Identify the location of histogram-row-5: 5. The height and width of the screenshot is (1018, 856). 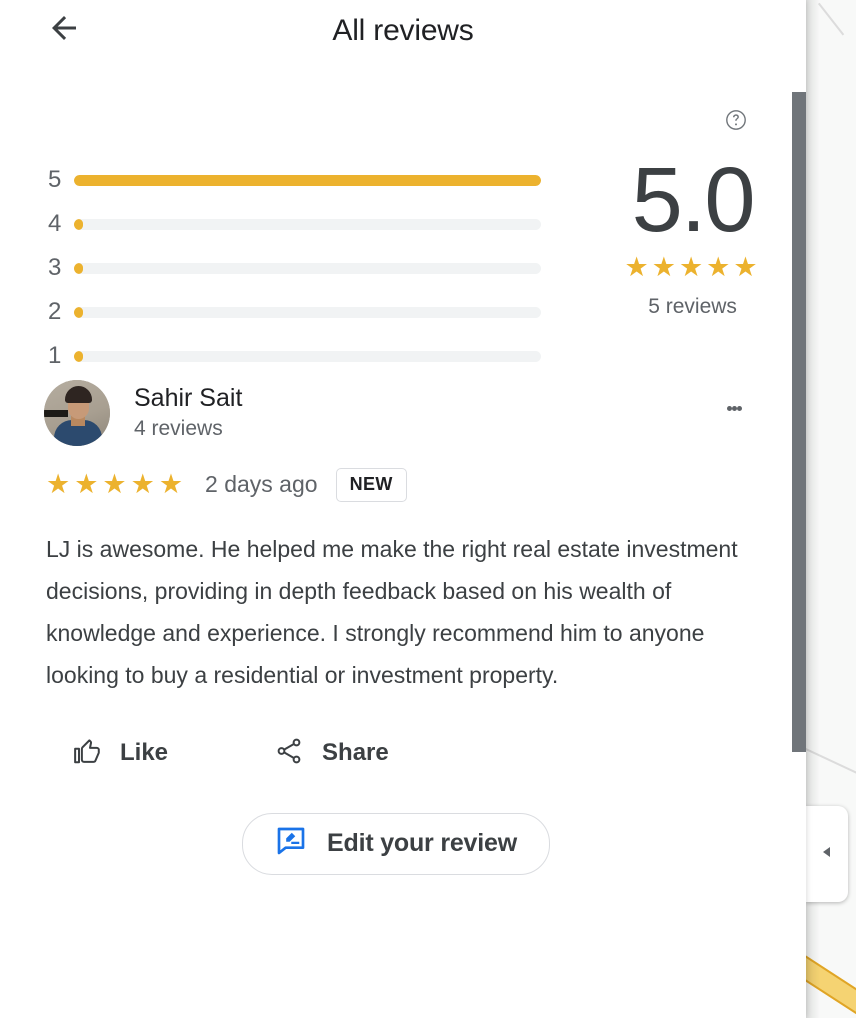
(296, 180).